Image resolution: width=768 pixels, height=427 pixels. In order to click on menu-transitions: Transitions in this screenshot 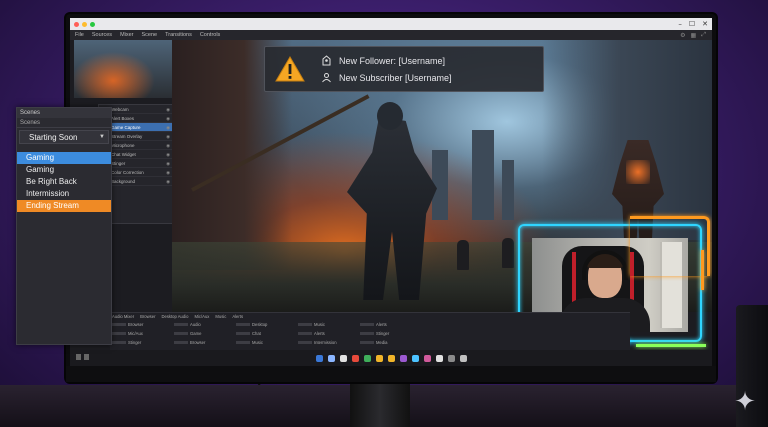, I will do `click(178, 35)`.